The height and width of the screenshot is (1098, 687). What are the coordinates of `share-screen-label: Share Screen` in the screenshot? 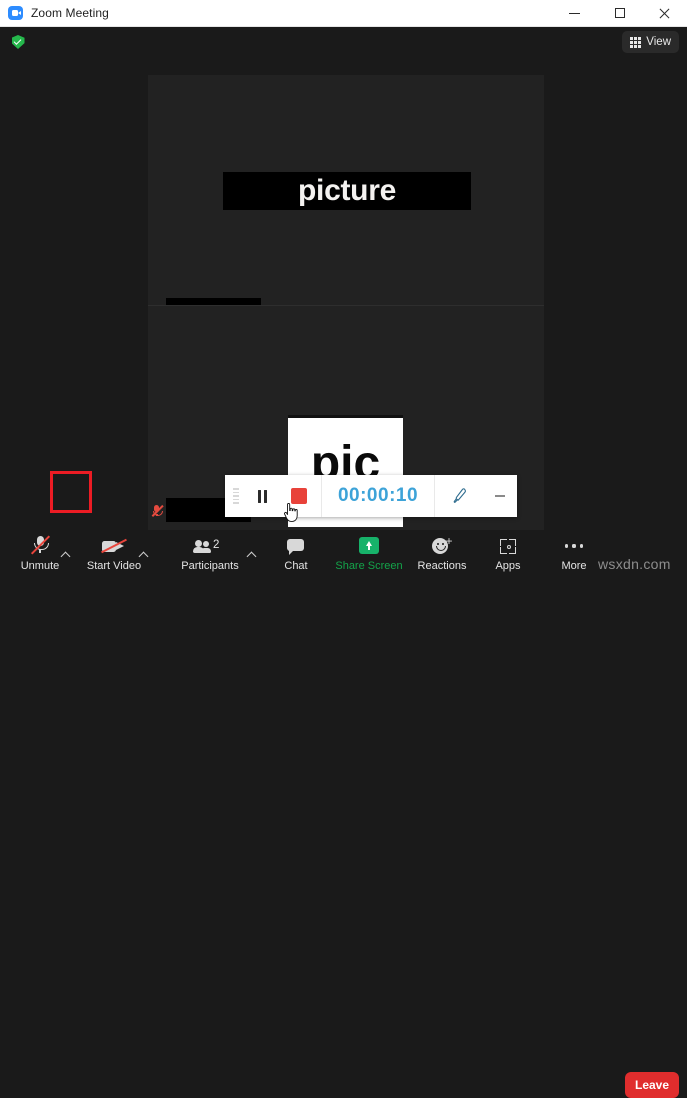 It's located at (369, 566).